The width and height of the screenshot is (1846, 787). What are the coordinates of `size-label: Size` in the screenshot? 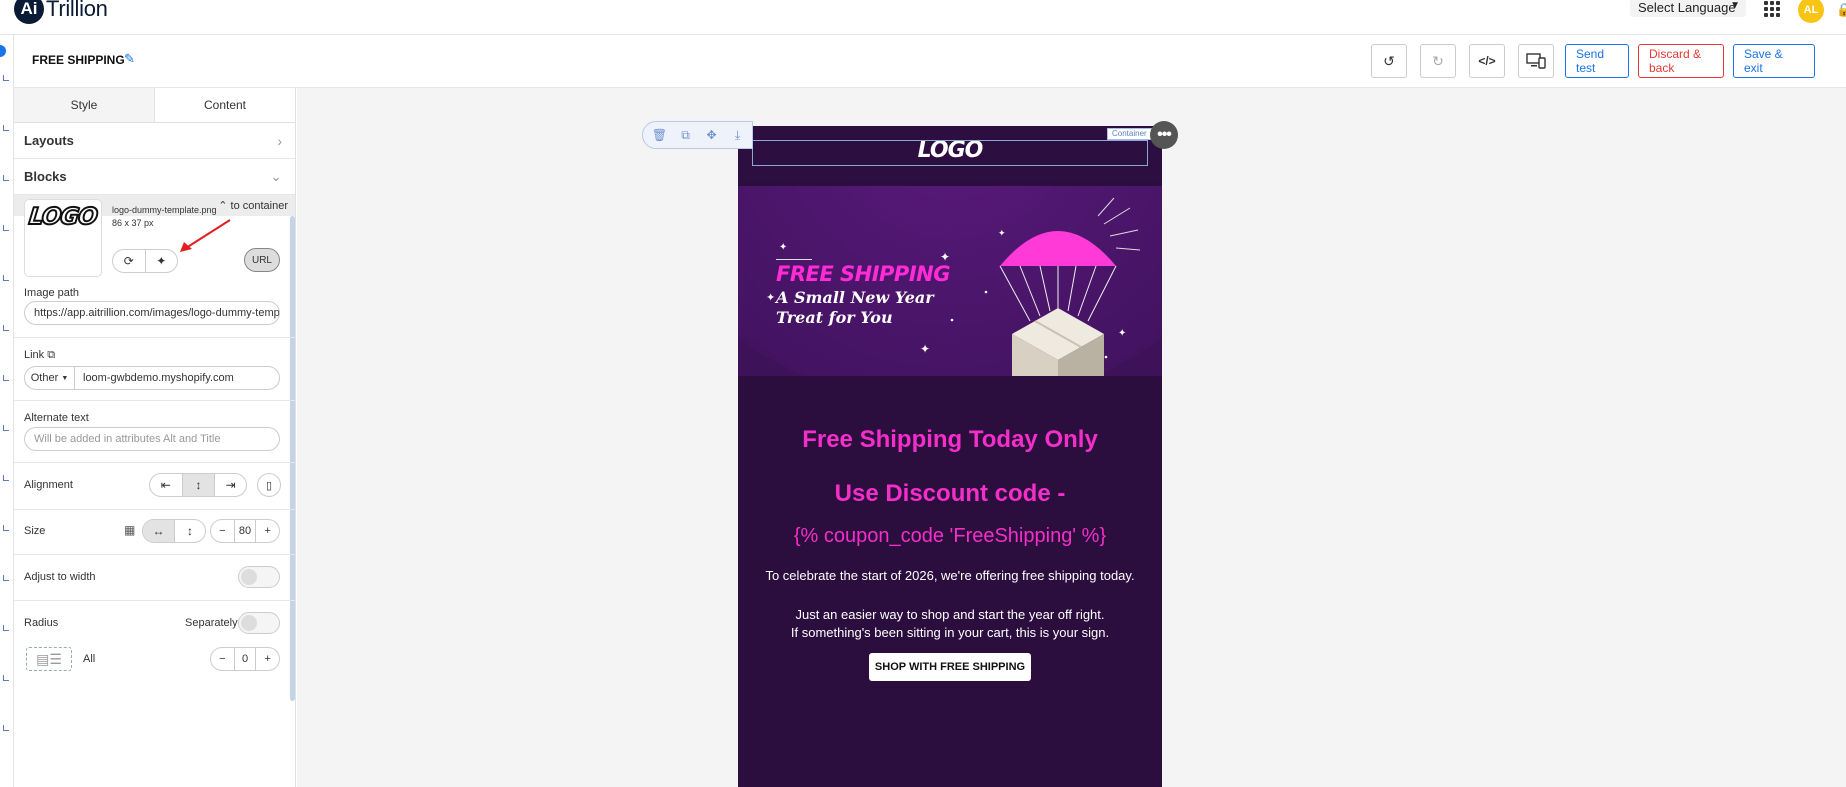 It's located at (35, 531).